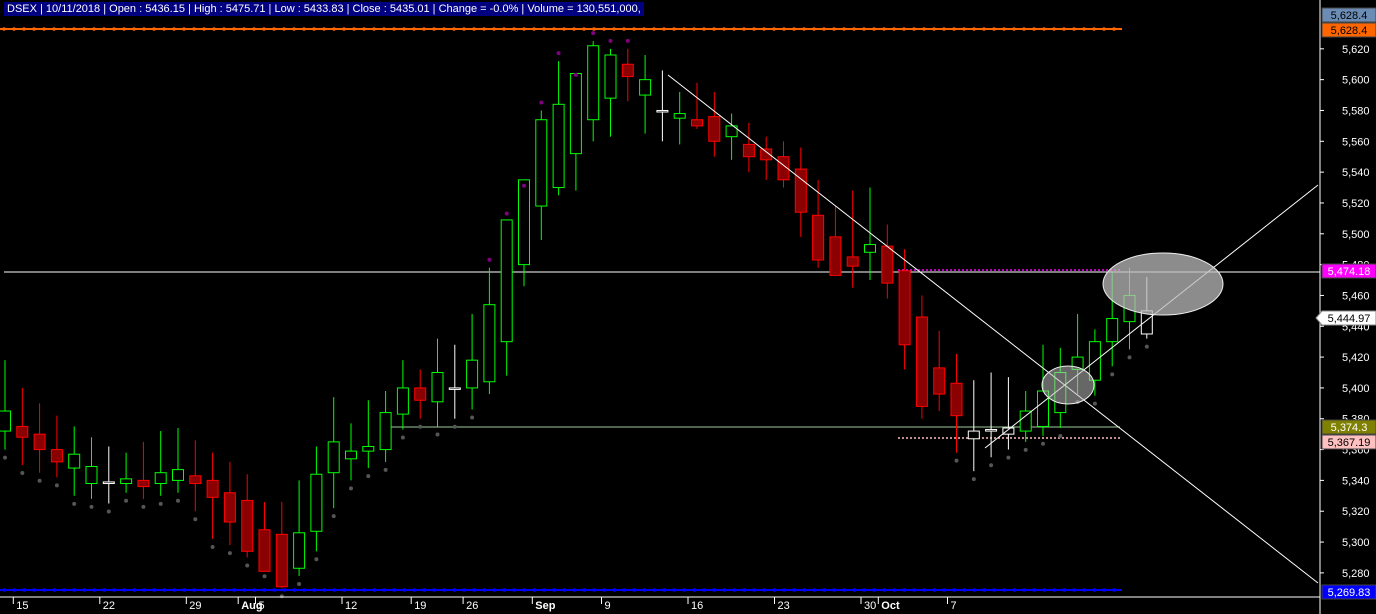  What do you see at coordinates (890, 606) in the screenshot?
I see `x-tick-label: Oct` at bounding box center [890, 606].